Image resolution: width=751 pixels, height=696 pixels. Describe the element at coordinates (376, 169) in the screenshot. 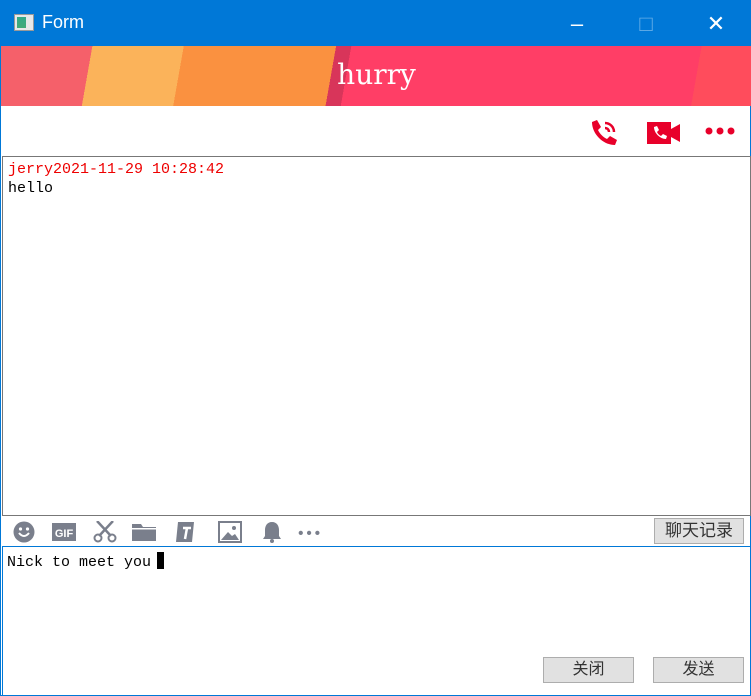

I see `message-header: jerry2021-11-29 10:28:42` at that location.